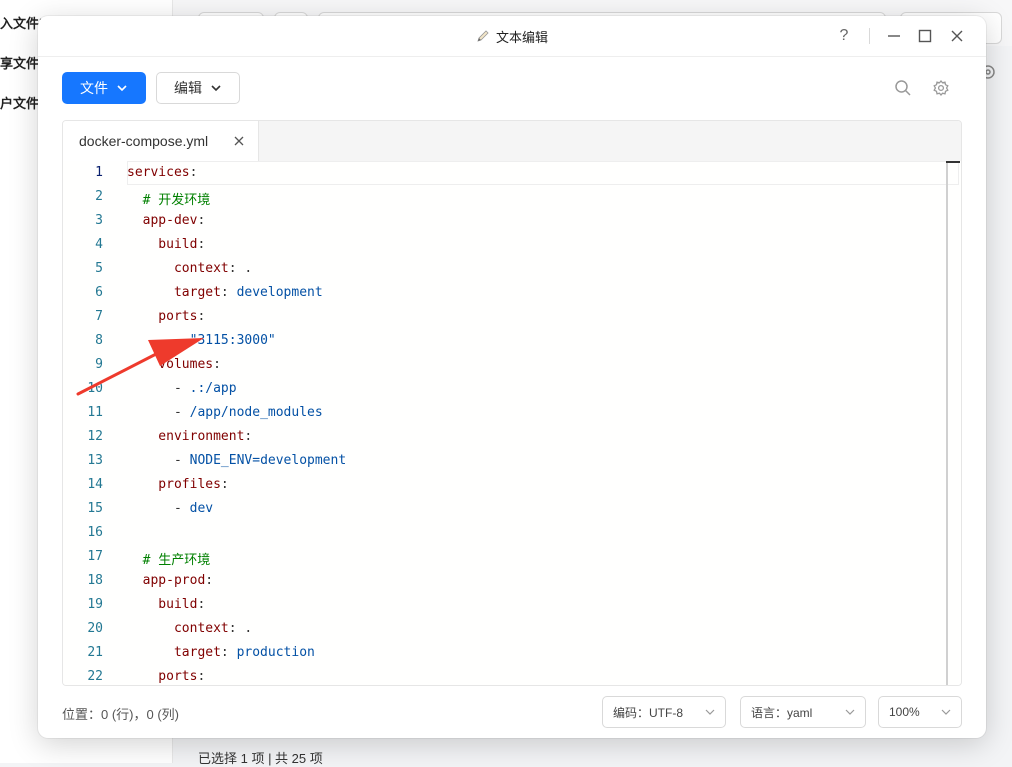 The width and height of the screenshot is (1012, 767). Describe the element at coordinates (947, 423) in the screenshot. I see `vertical-scrollbar` at that location.